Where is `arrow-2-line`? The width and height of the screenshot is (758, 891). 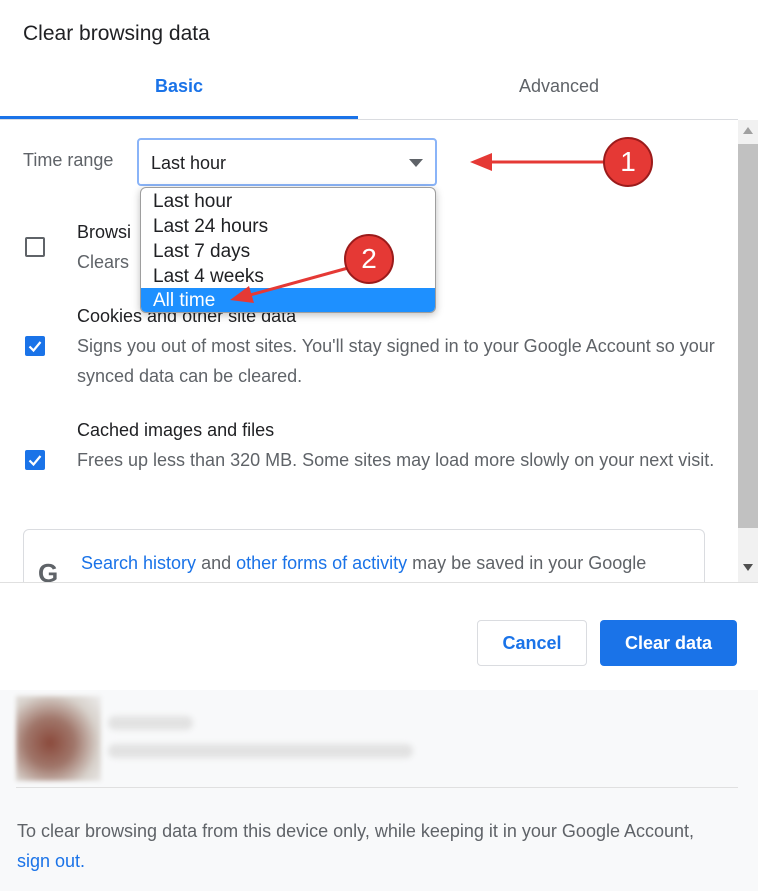 arrow-2-line is located at coordinates (299, 281).